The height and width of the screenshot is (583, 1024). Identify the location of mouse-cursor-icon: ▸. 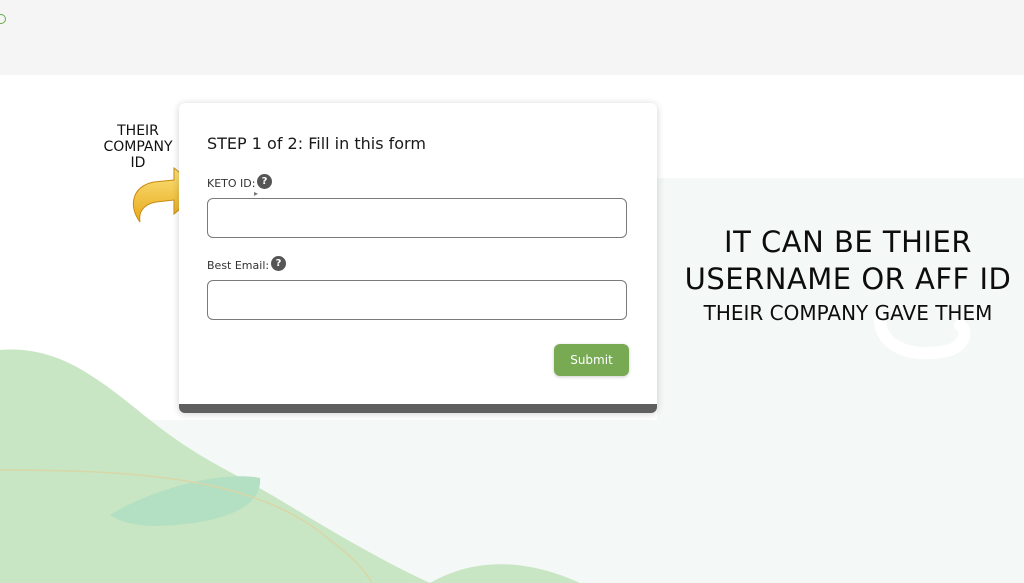
(256, 193).